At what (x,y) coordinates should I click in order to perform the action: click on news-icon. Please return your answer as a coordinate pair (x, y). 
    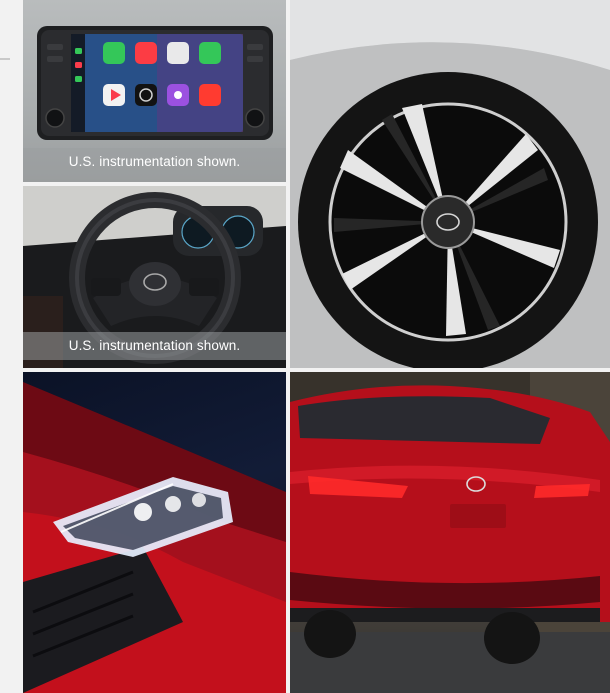
    Looking at the image, I should click on (210, 95).